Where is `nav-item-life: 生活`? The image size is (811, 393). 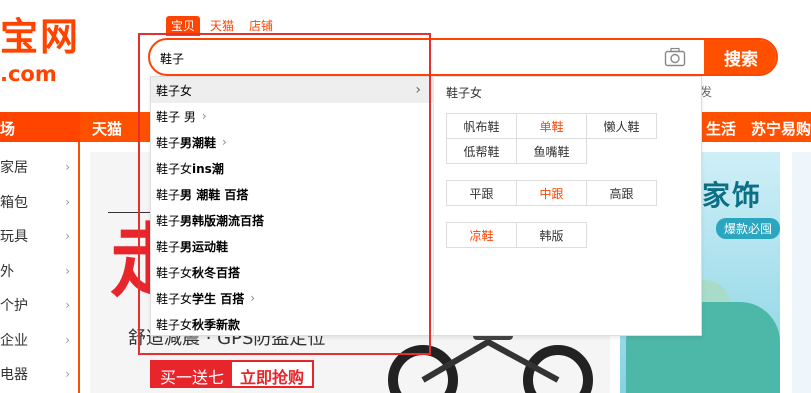 nav-item-life: 生活 is located at coordinates (721, 128).